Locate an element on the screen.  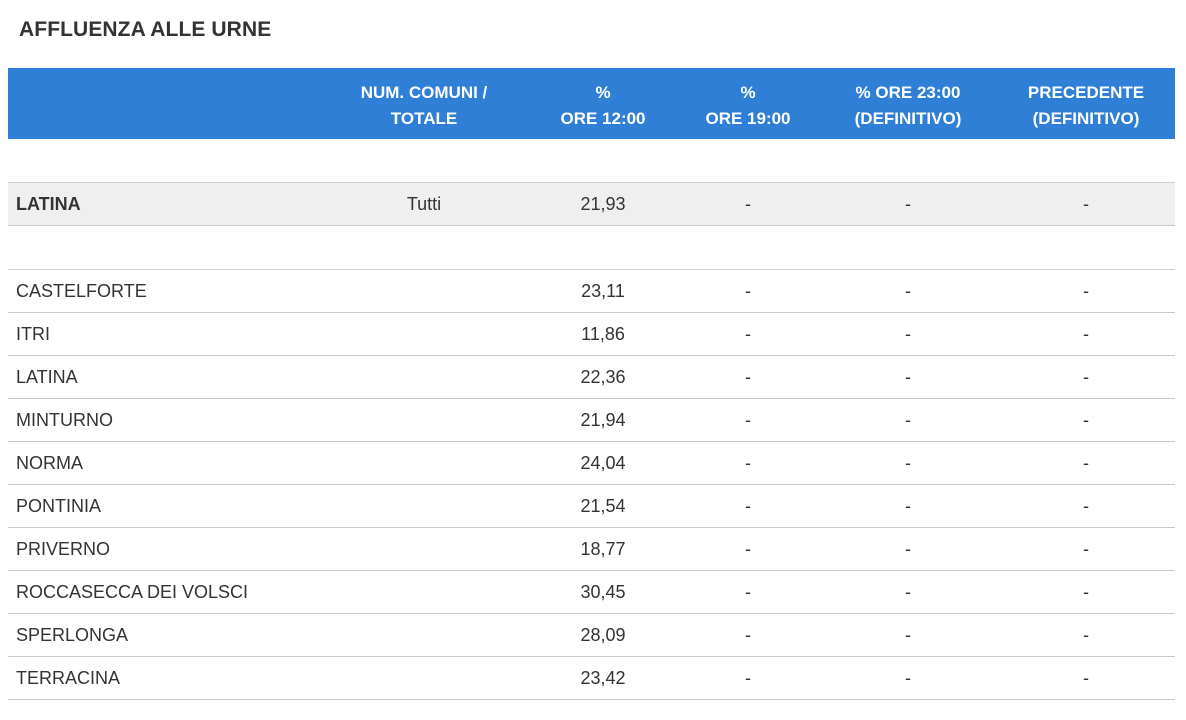
ore-12-cell: 24,04 is located at coordinates (603, 463).